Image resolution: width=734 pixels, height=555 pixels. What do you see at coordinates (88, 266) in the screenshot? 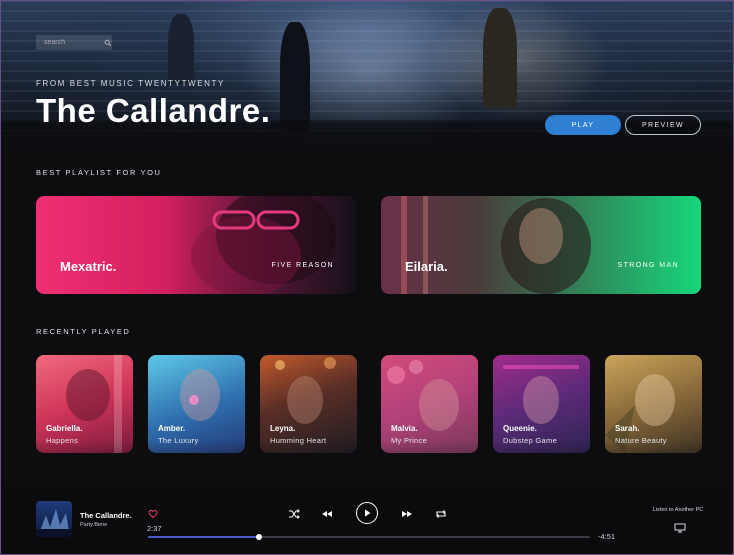
I see `playlist-name: Mexatric.` at bounding box center [88, 266].